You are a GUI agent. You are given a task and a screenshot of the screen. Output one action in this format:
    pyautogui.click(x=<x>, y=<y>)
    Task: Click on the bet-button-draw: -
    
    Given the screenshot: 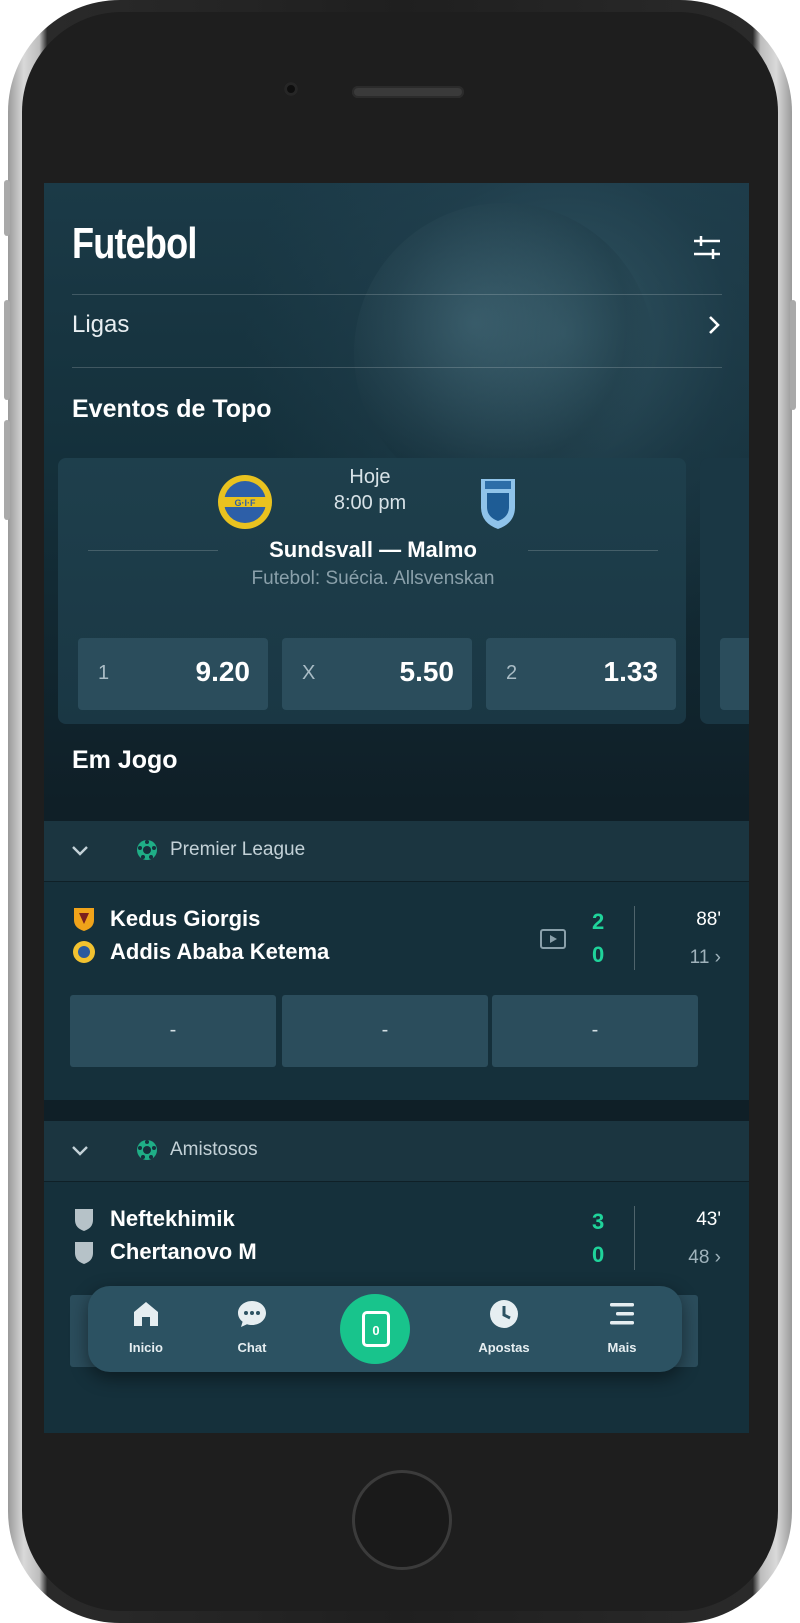 What is the action you would take?
    pyautogui.click(x=385, y=1031)
    